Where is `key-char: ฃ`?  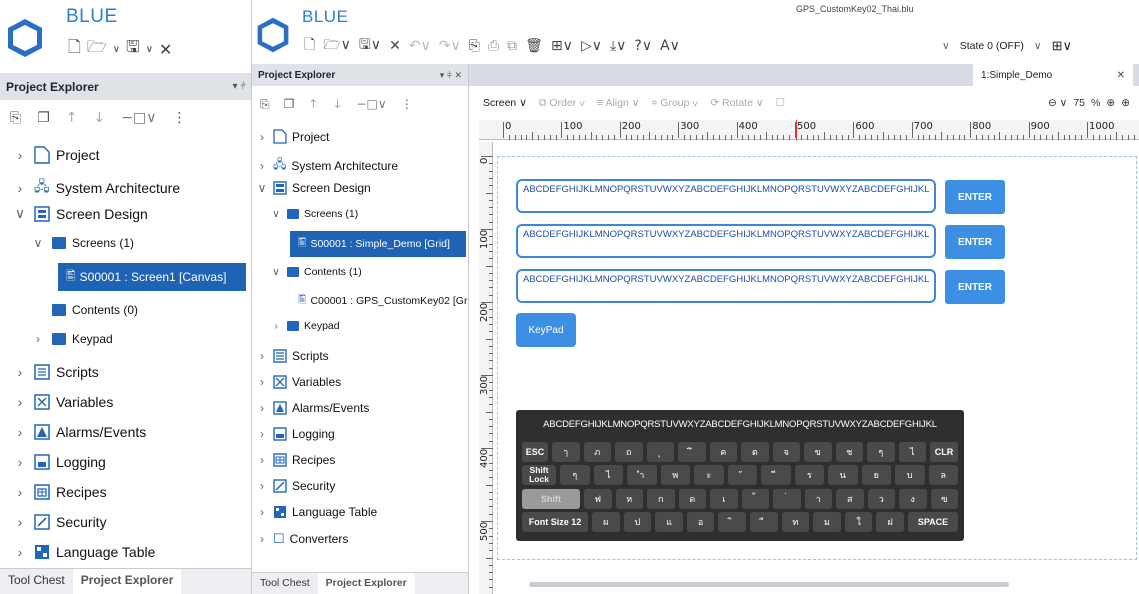
key-char: ฃ is located at coordinates (944, 499).